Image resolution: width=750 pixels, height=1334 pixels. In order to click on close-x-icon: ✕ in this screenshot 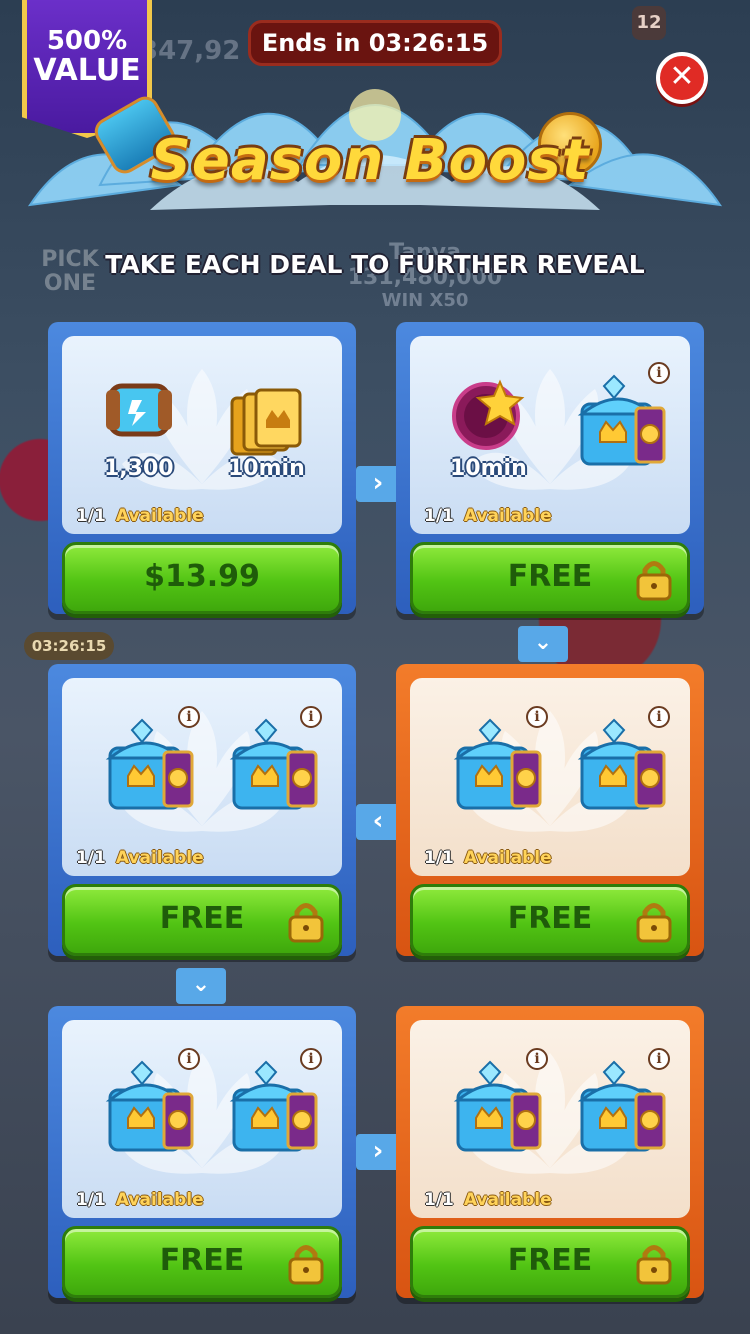, I will do `click(682, 76)`.